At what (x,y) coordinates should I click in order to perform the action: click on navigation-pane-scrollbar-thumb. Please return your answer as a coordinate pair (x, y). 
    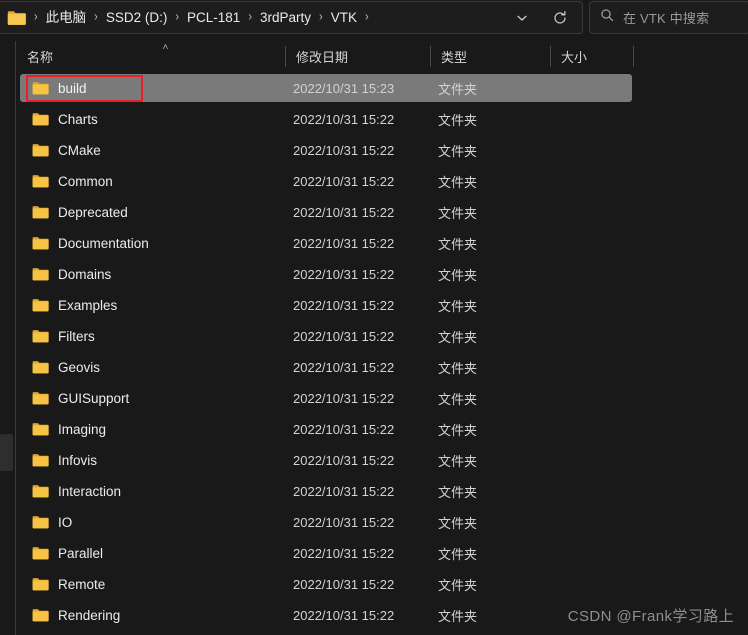
    Looking at the image, I should click on (6, 452).